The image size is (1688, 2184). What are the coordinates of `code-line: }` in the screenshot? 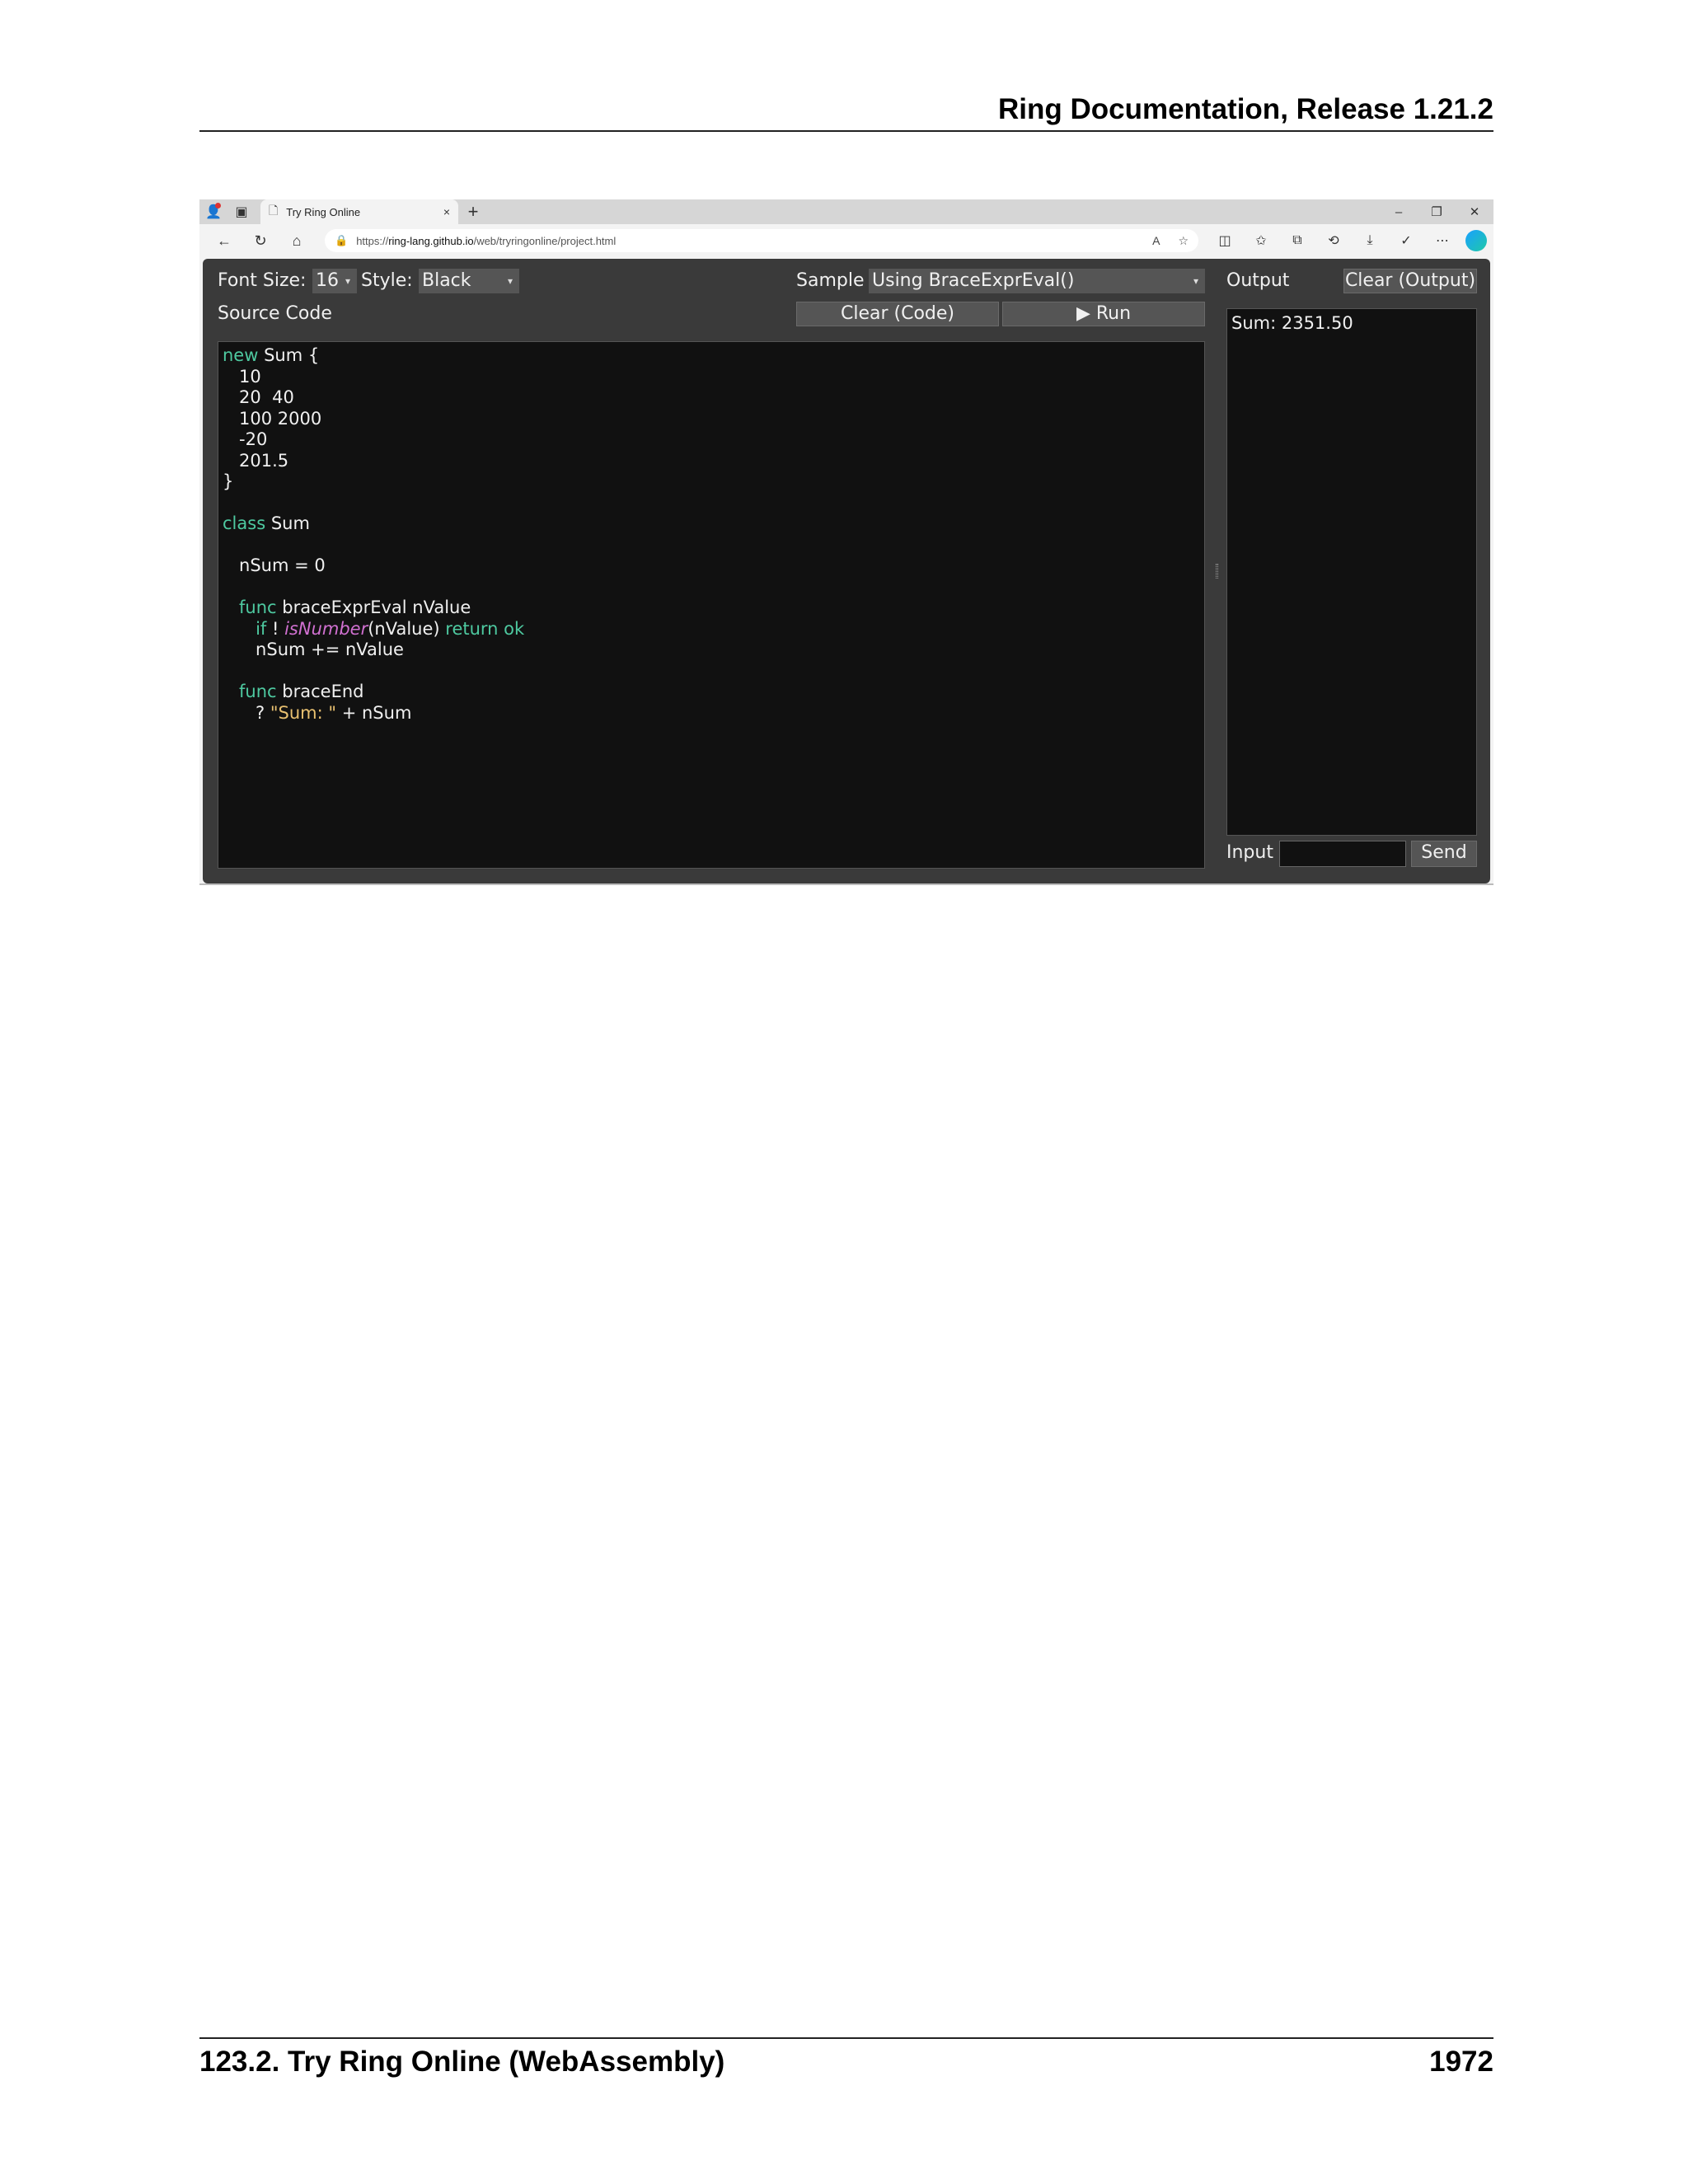 It's located at (229, 481).